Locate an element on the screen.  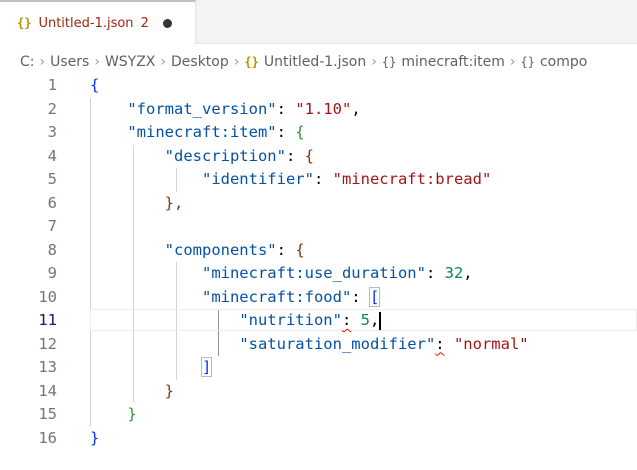
code-text: { is located at coordinates (95, 85).